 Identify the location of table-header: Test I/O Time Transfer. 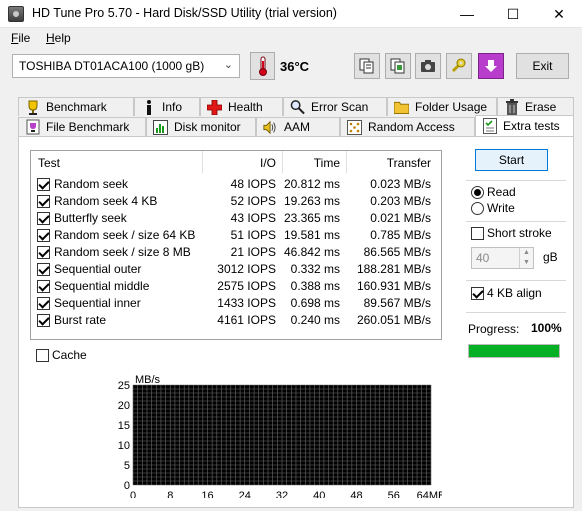
(236, 162).